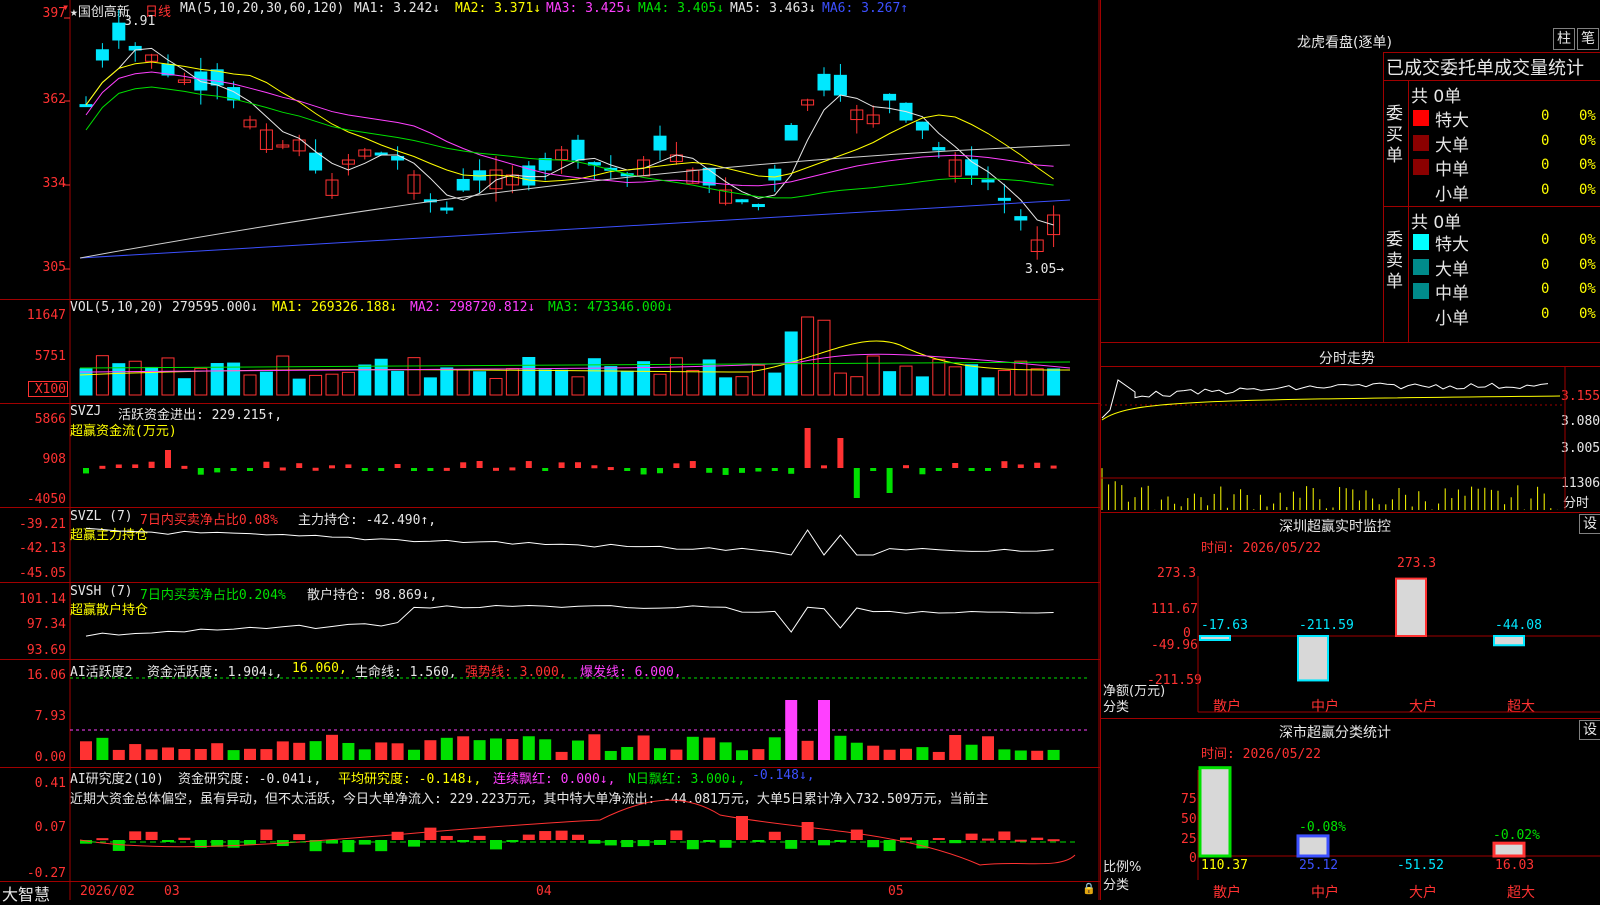  I want to click on category-value-label: -51.52, so click(1420, 865).